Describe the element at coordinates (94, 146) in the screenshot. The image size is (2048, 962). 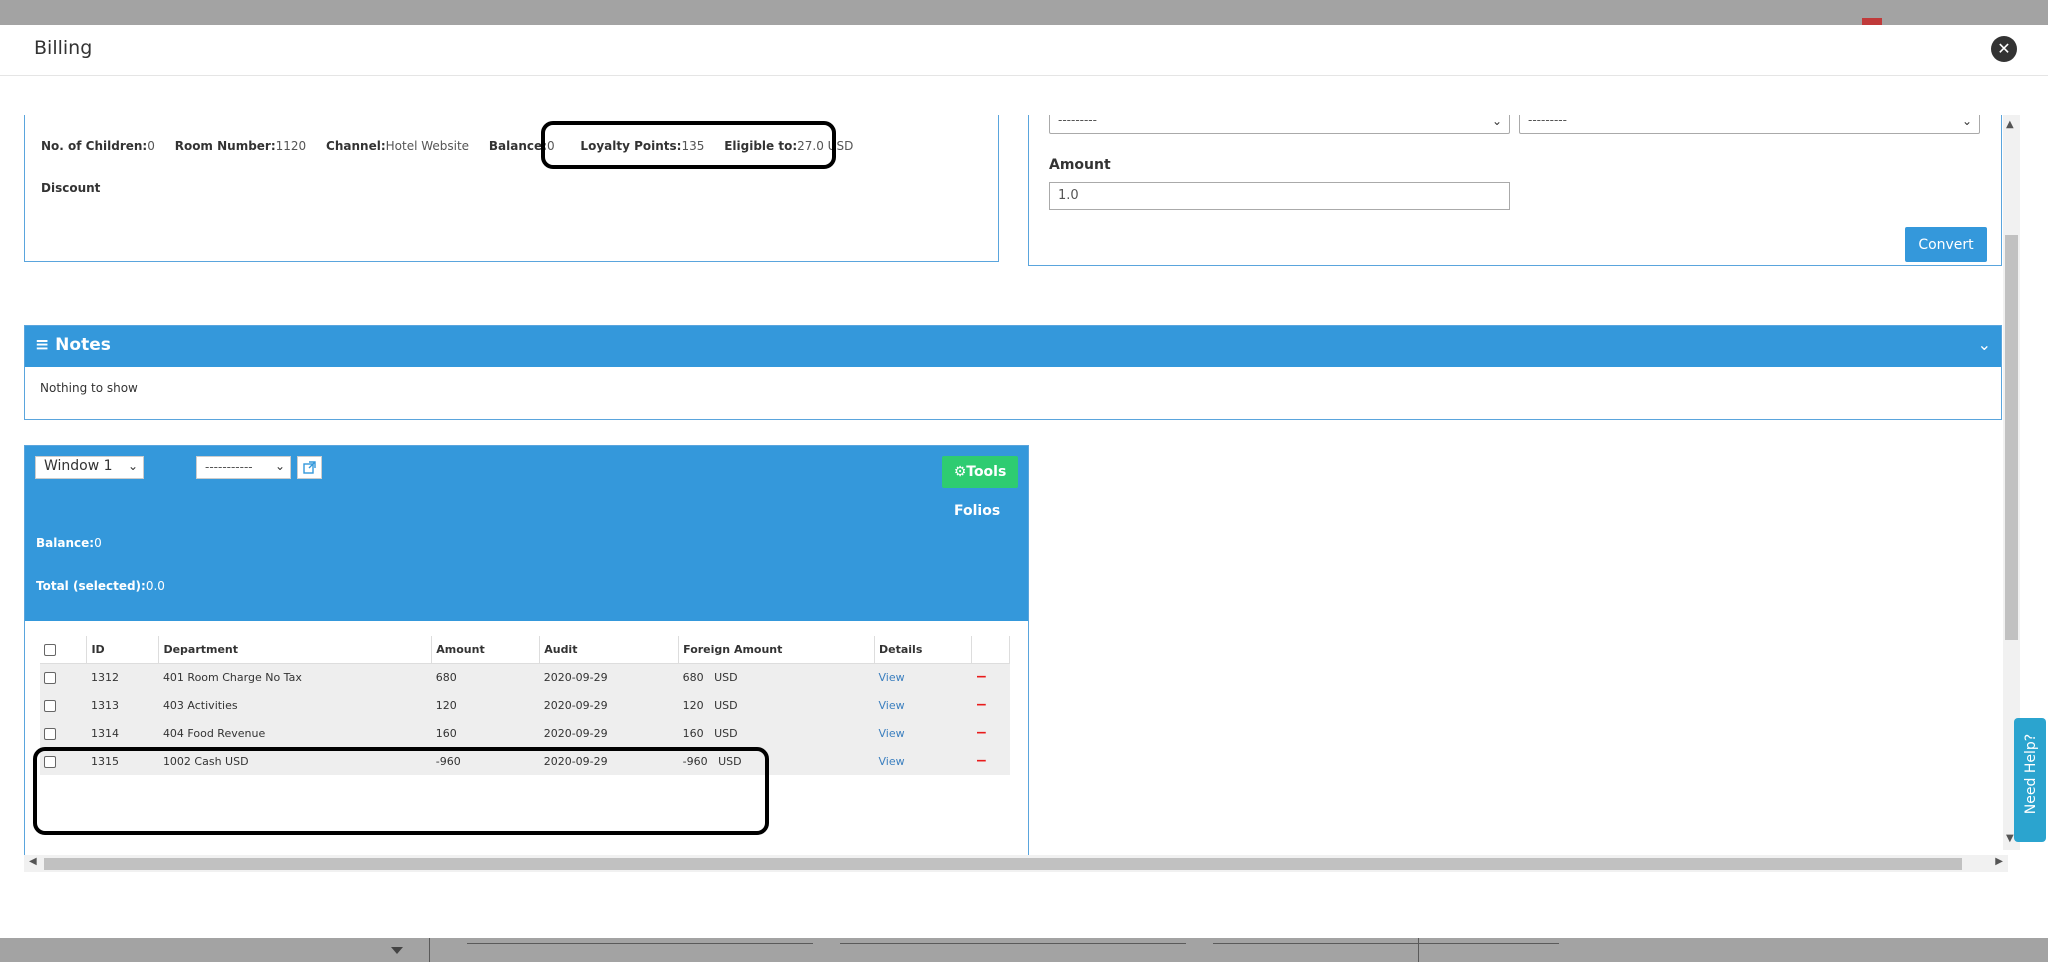
I see `children-label: No. of Children:` at that location.